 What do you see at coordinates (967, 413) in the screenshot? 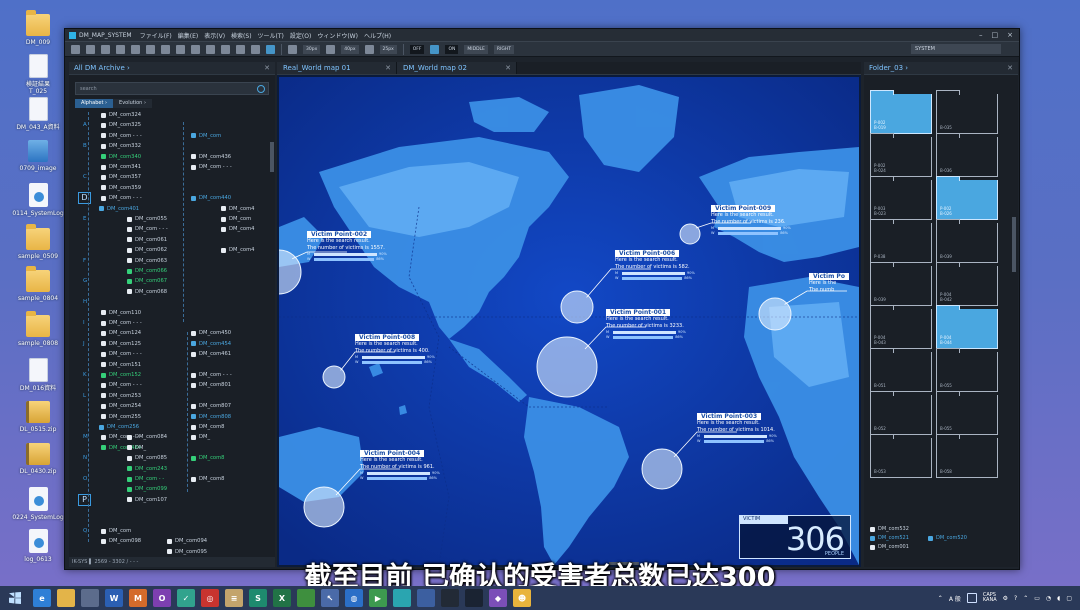
I see `folder-item: B-055` at bounding box center [967, 413].